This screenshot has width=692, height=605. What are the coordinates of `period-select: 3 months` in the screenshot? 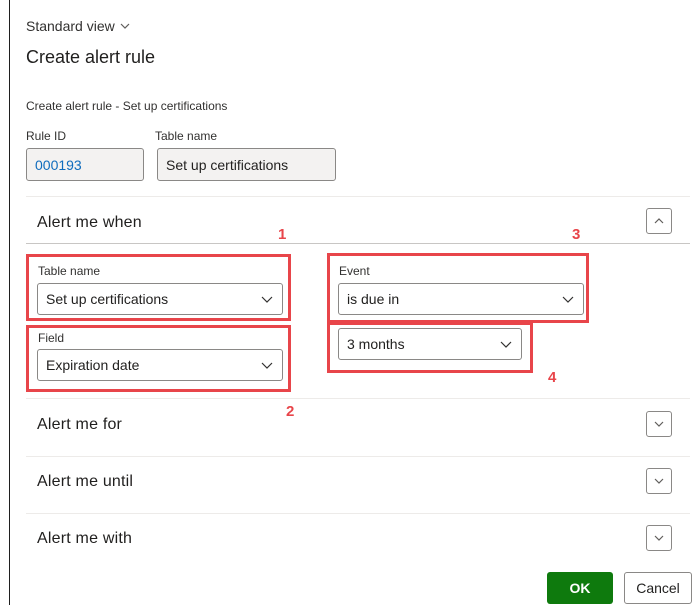 It's located at (430, 344).